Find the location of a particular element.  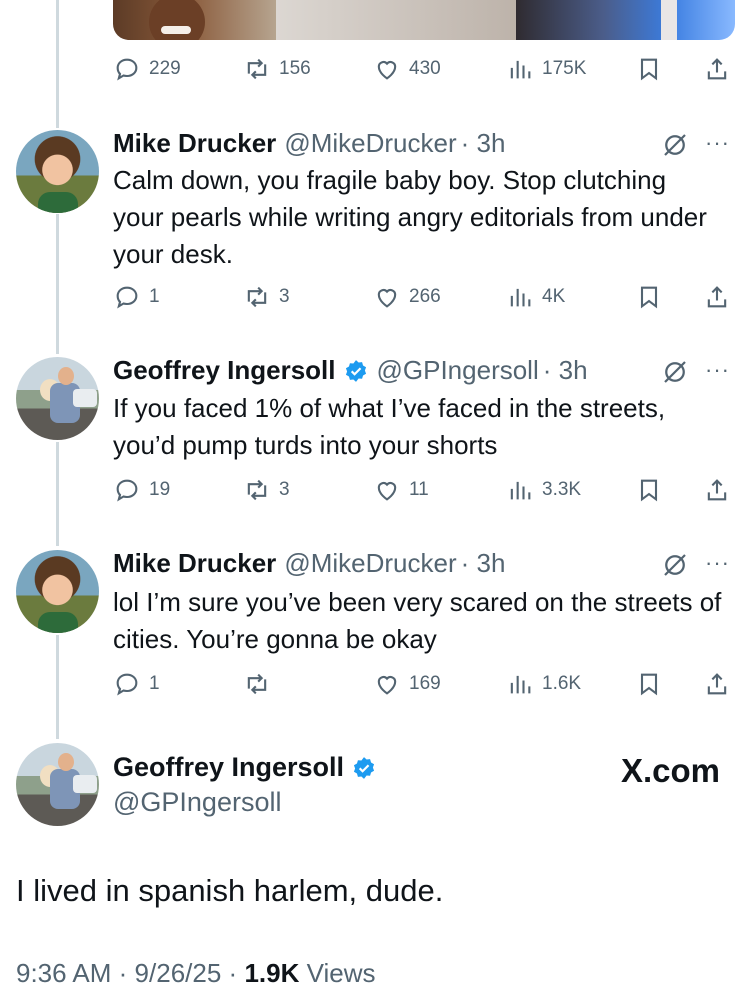

reply-count: 19 is located at coordinates (160, 489).